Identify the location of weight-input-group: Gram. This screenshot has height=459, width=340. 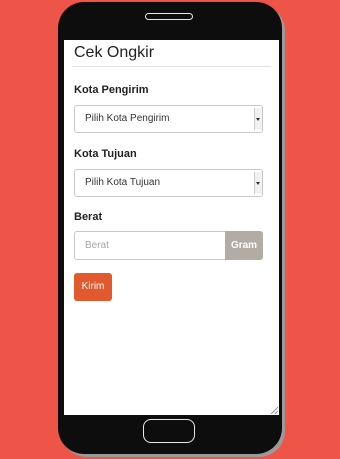
(168, 245).